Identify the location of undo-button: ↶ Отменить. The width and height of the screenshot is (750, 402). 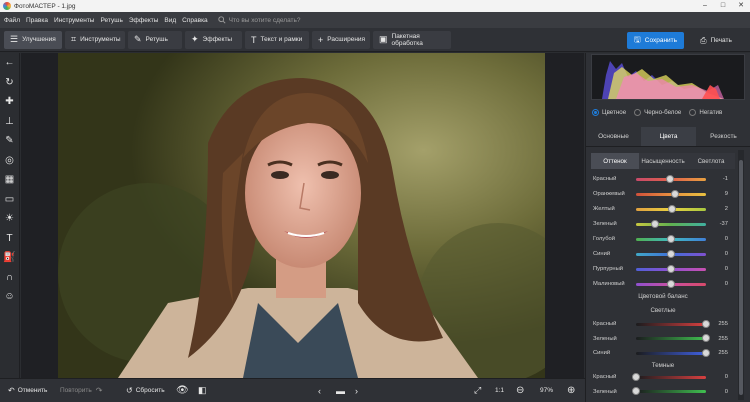
(27, 390).